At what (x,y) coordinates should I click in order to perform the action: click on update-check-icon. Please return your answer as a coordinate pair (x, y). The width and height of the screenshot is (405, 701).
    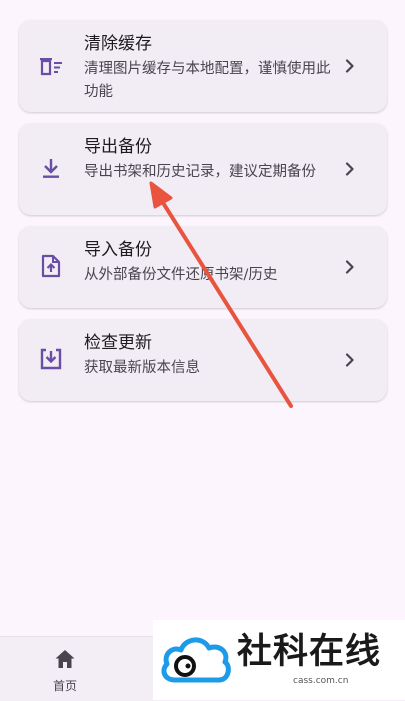
    Looking at the image, I should click on (51, 359).